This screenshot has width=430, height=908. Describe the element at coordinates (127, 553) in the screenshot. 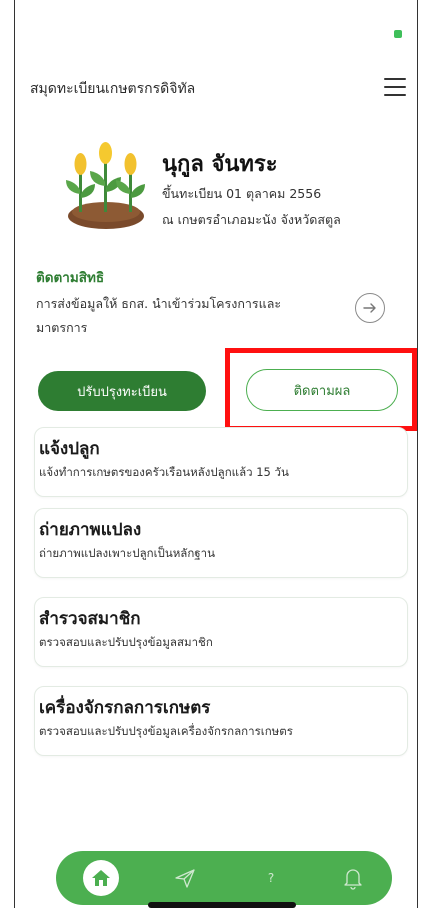

I see `card-subtitle: ถ่ายภาพแปลงเพาะปลูกเป็นหลักฐาน` at that location.